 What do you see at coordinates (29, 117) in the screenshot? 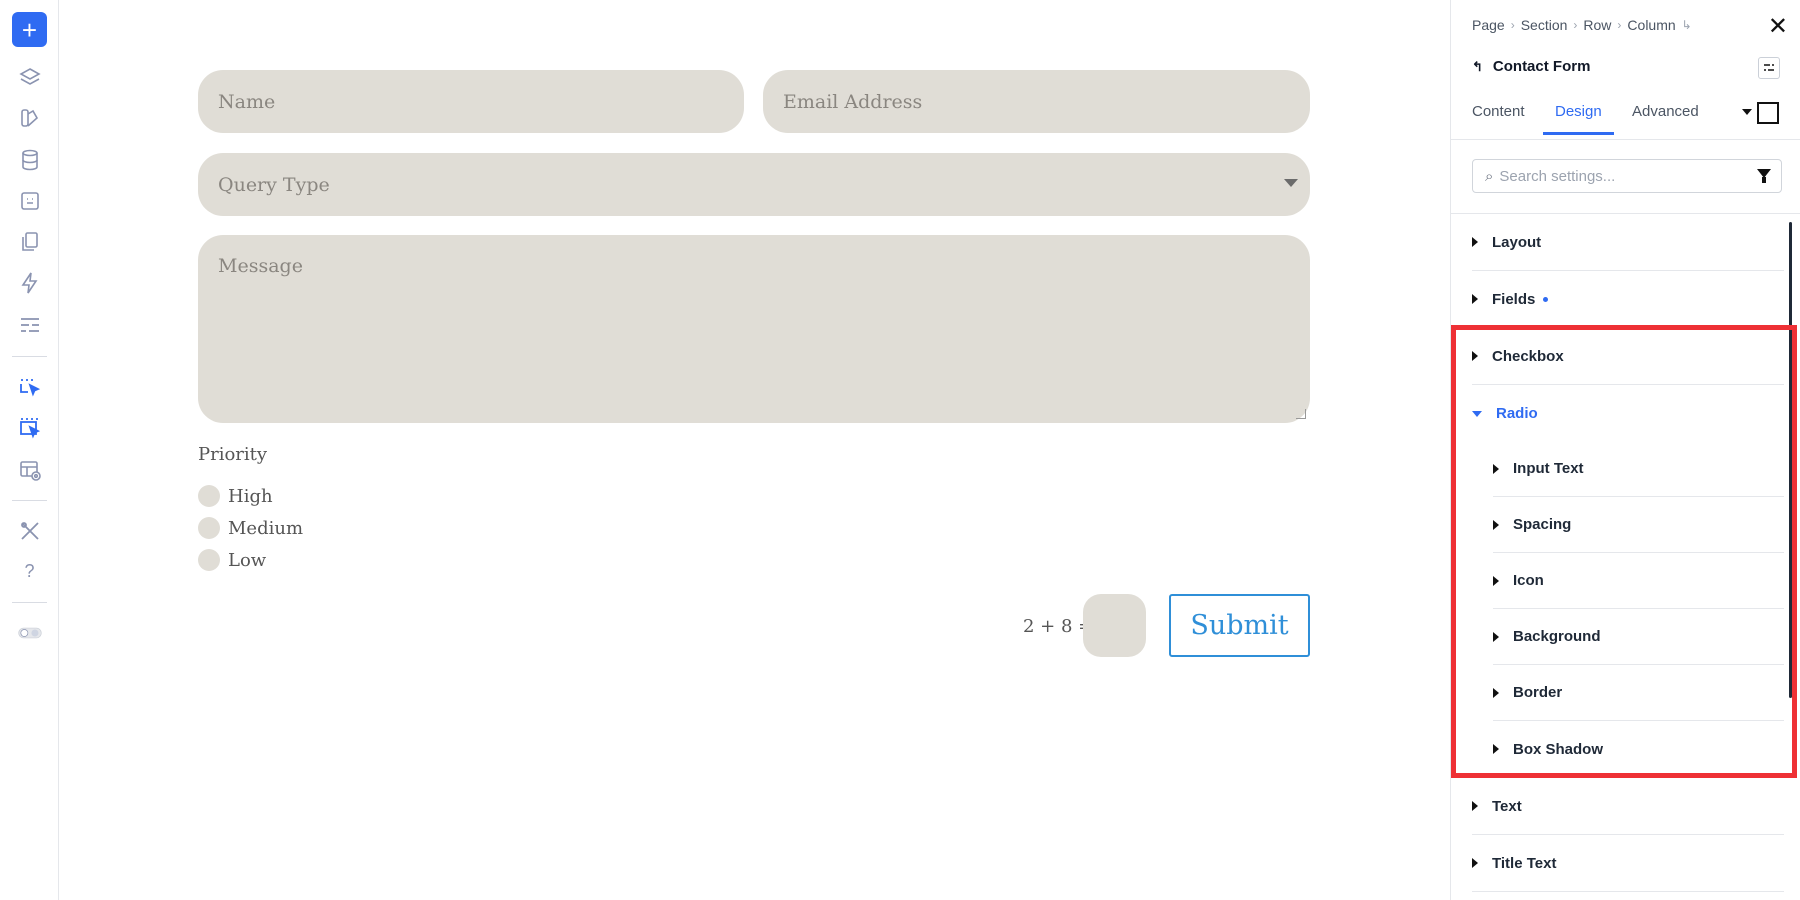
I see `paint-icon` at bounding box center [29, 117].